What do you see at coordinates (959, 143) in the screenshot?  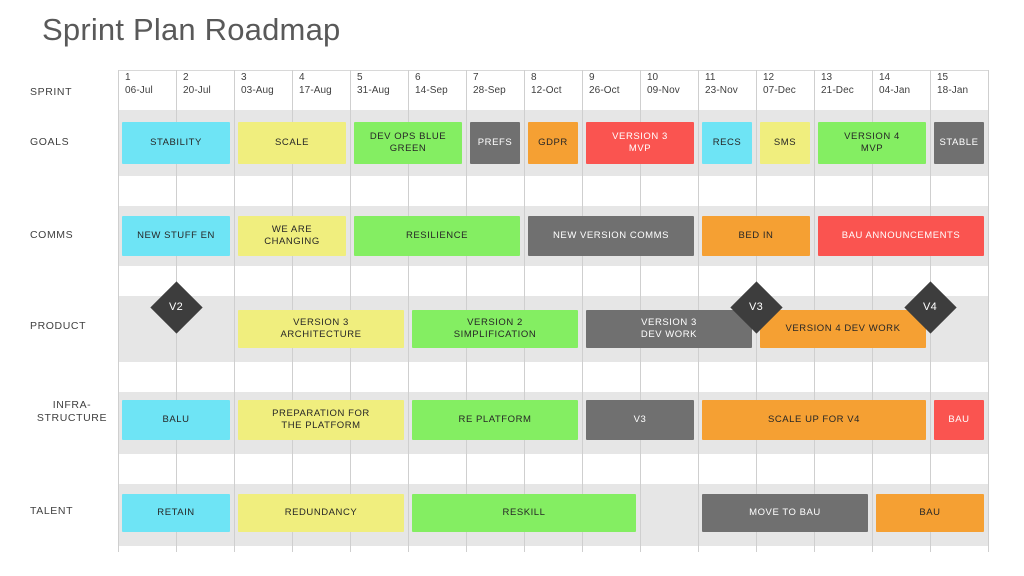 I see `task-bar: STABLE` at bounding box center [959, 143].